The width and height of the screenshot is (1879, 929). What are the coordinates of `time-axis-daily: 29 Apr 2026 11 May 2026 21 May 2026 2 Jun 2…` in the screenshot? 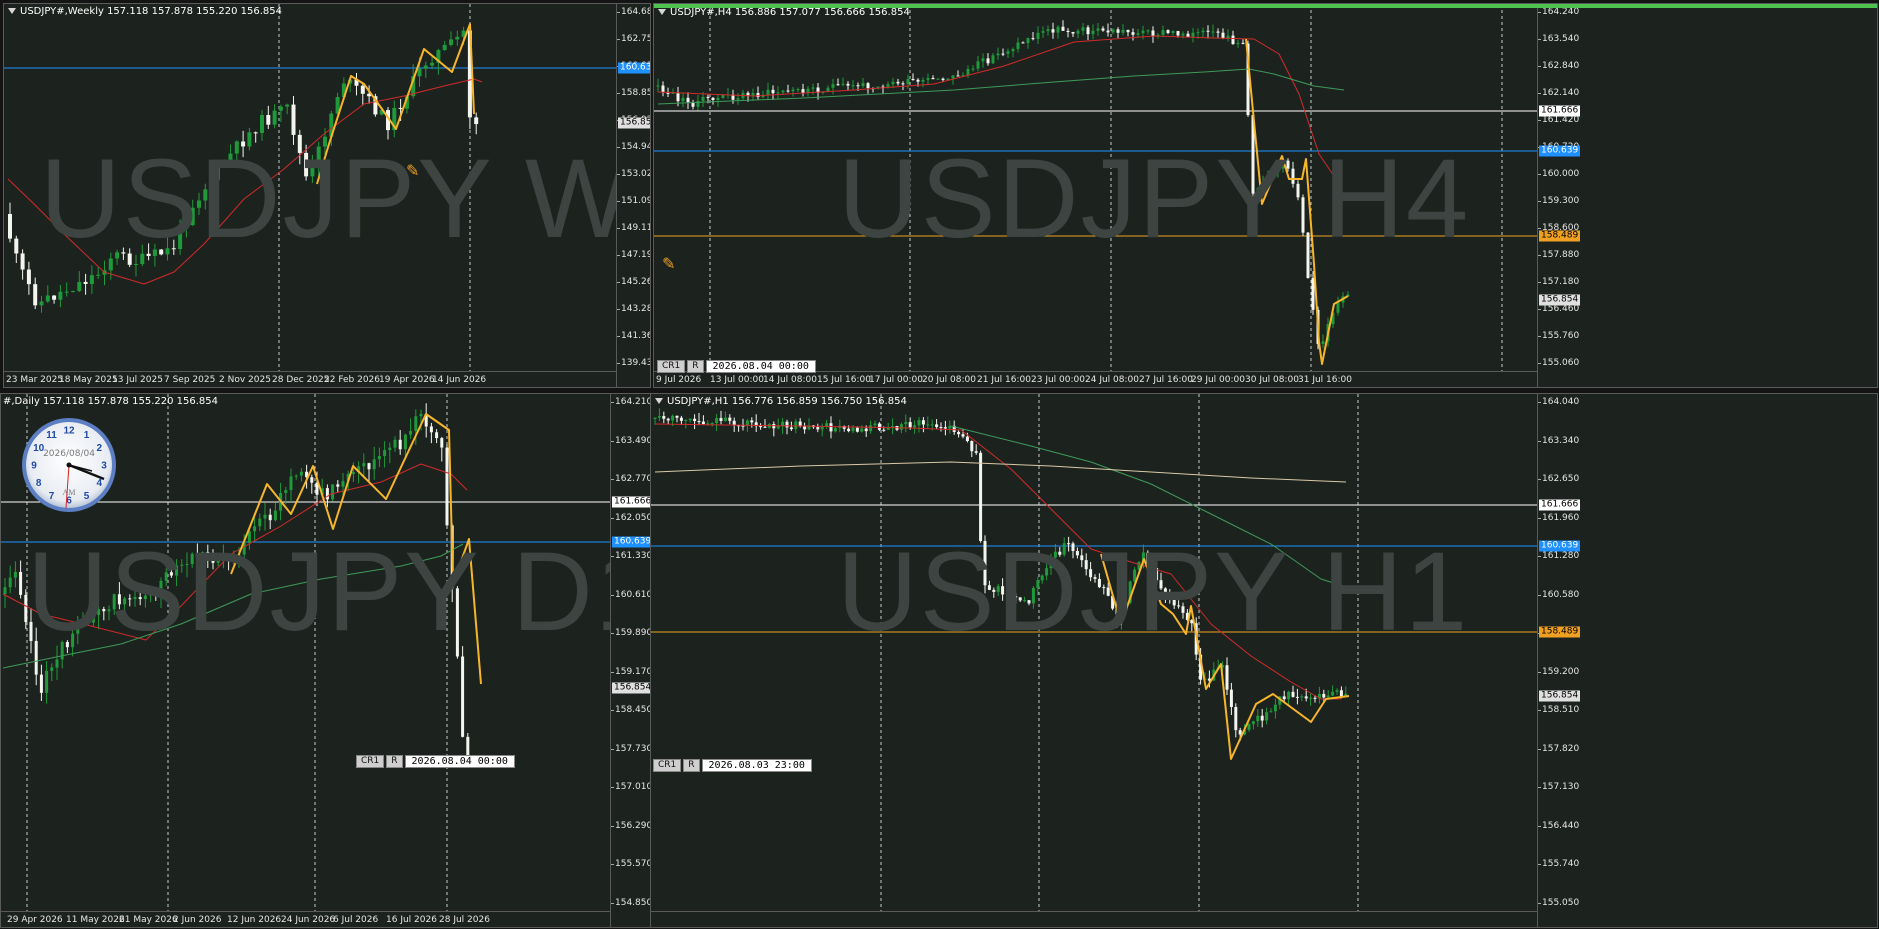 It's located at (305, 919).